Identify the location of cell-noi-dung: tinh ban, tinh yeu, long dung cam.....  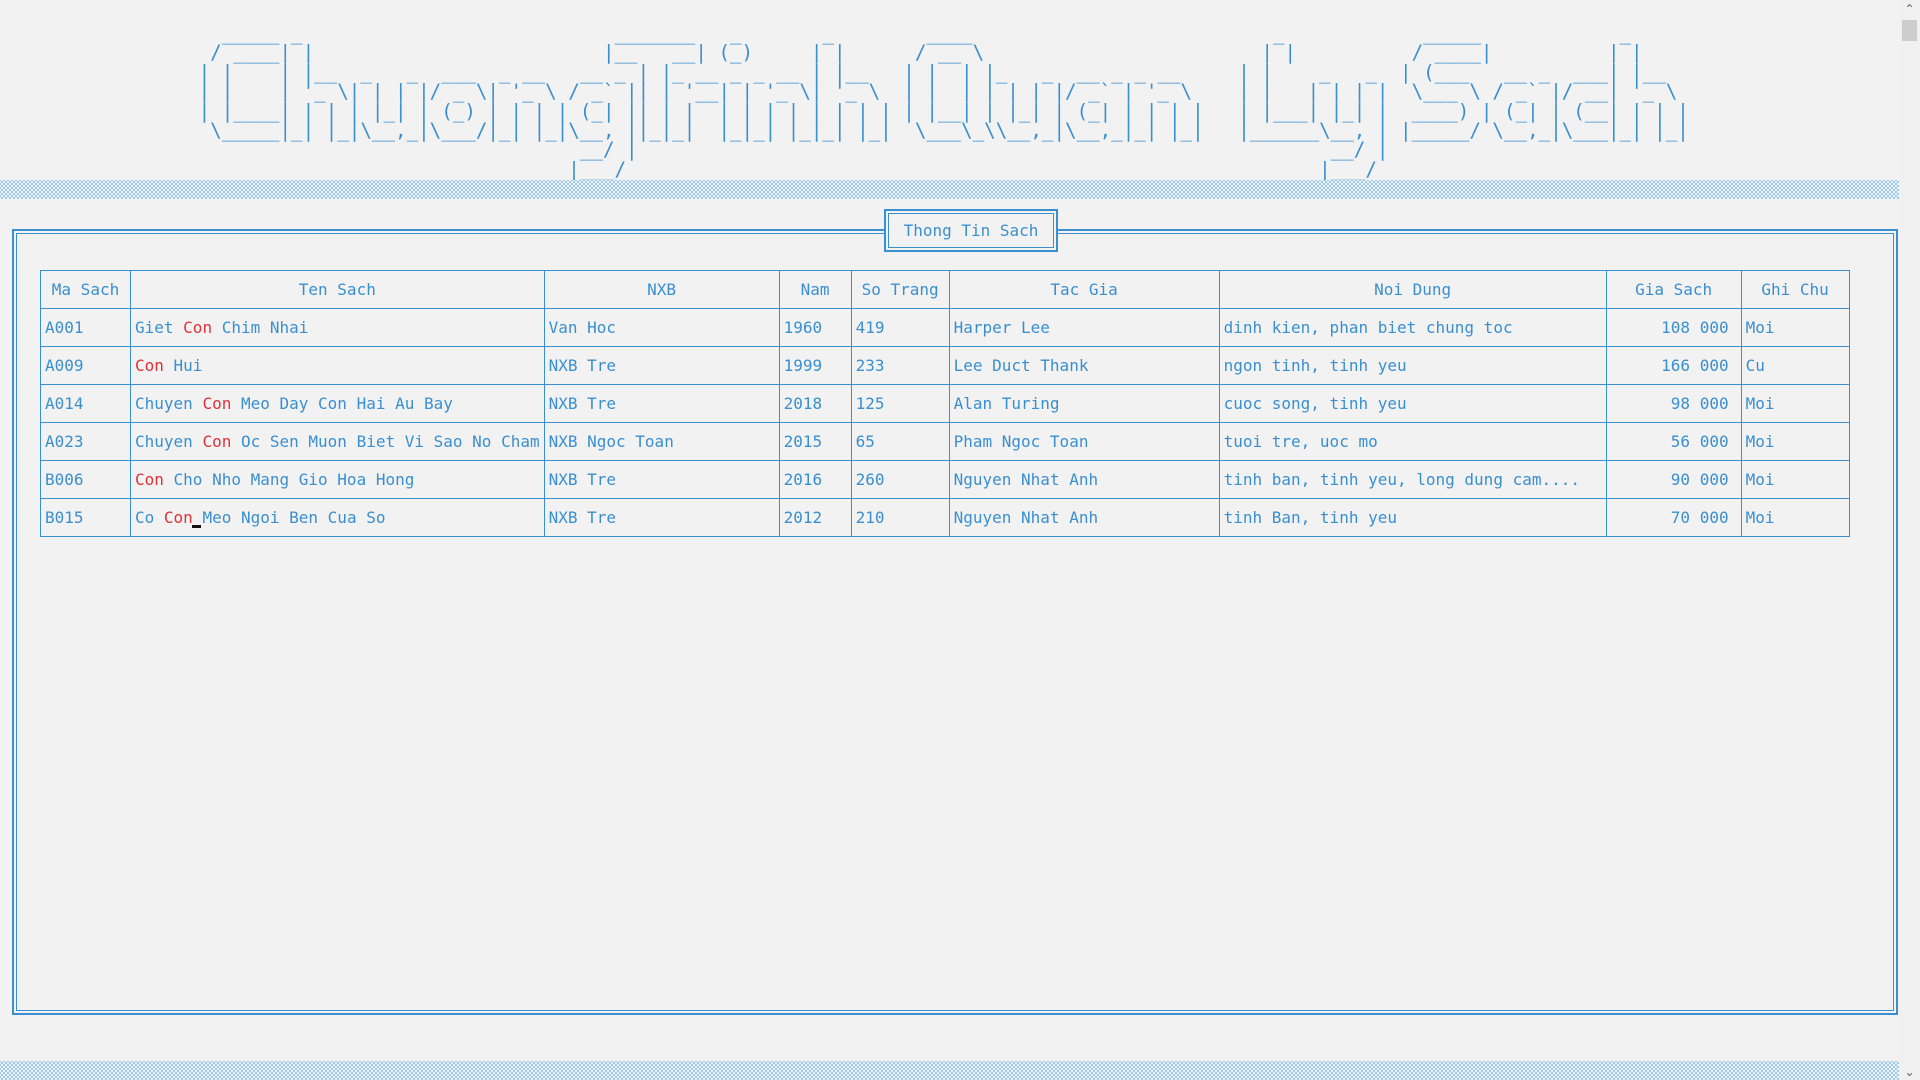
(1412, 479).